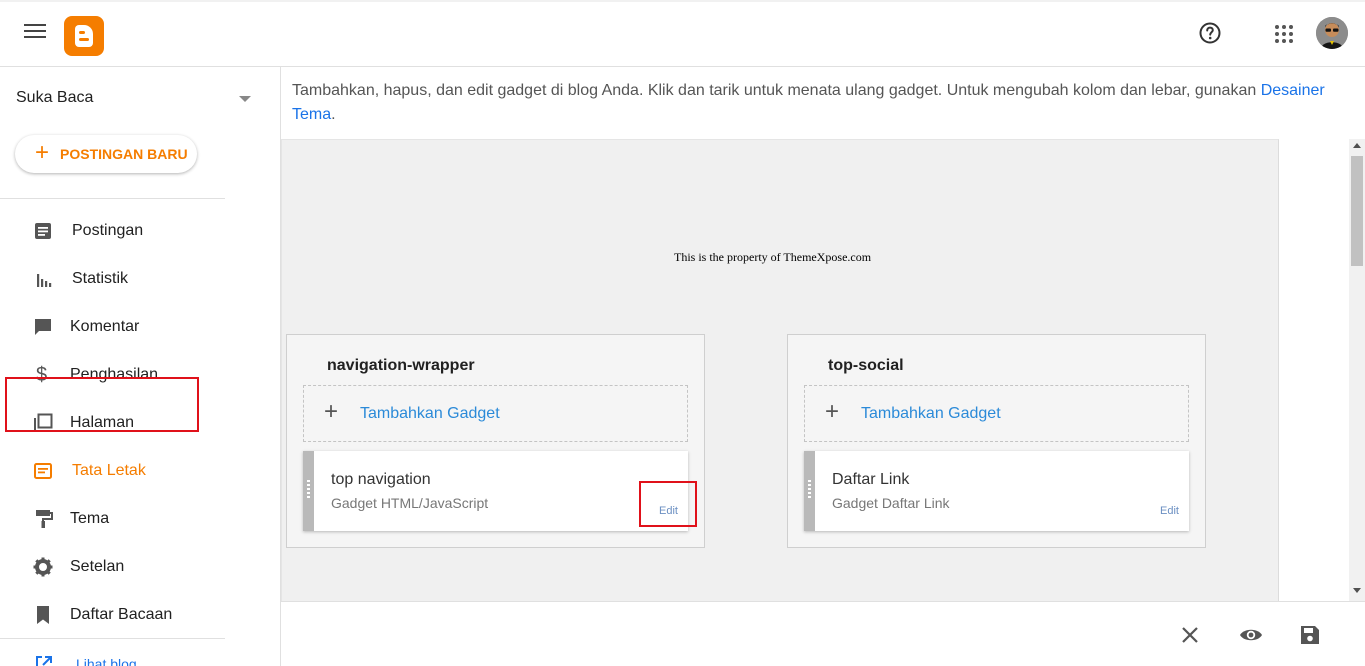  Describe the element at coordinates (84, 36) in the screenshot. I see `blogger-logo-icon` at that location.